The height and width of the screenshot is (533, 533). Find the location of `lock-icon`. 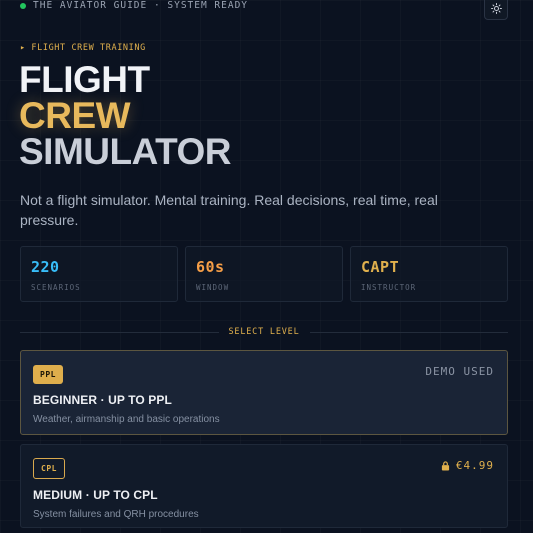

lock-icon is located at coordinates (445, 465).